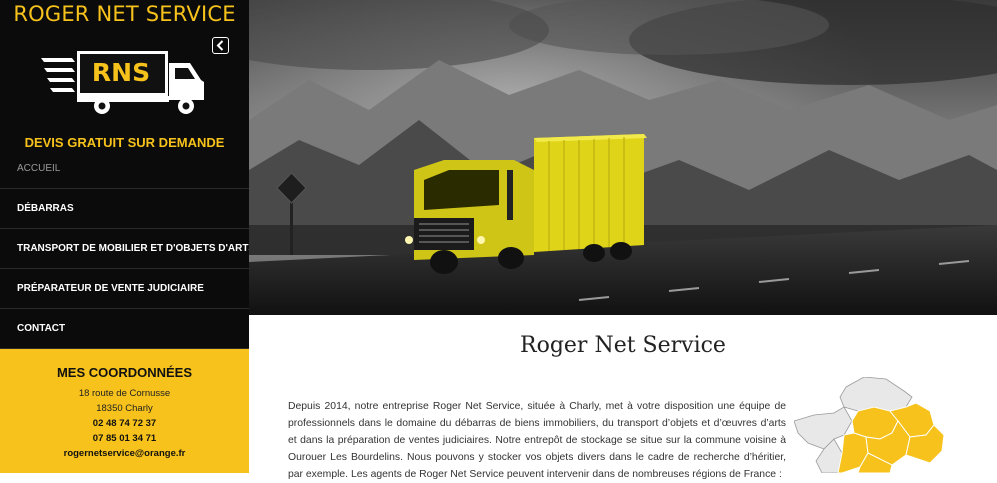 This screenshot has width=997, height=483. I want to click on logo: RNS, so click(124, 84).